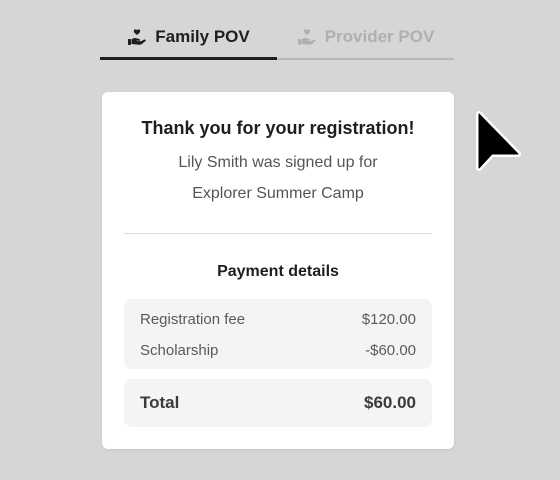 The height and width of the screenshot is (480, 560). I want to click on tab-family-pov: Family POV, so click(188, 39).